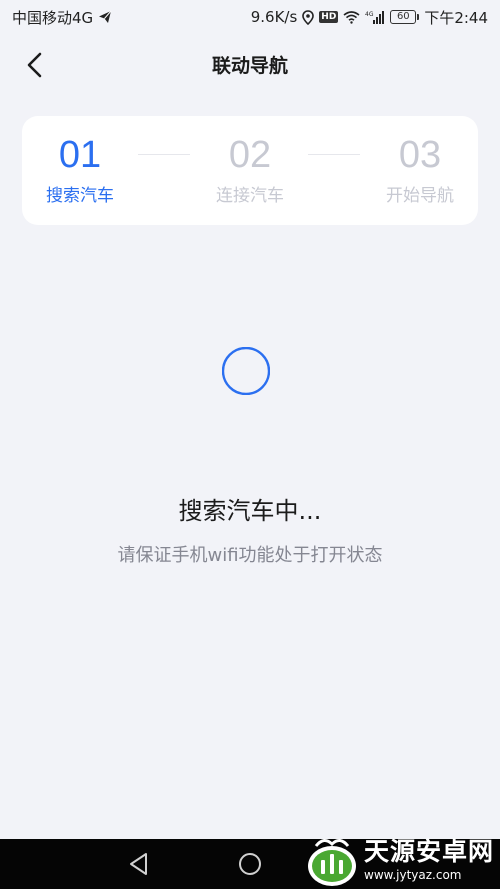  I want to click on nav-home-button, so click(250, 864).